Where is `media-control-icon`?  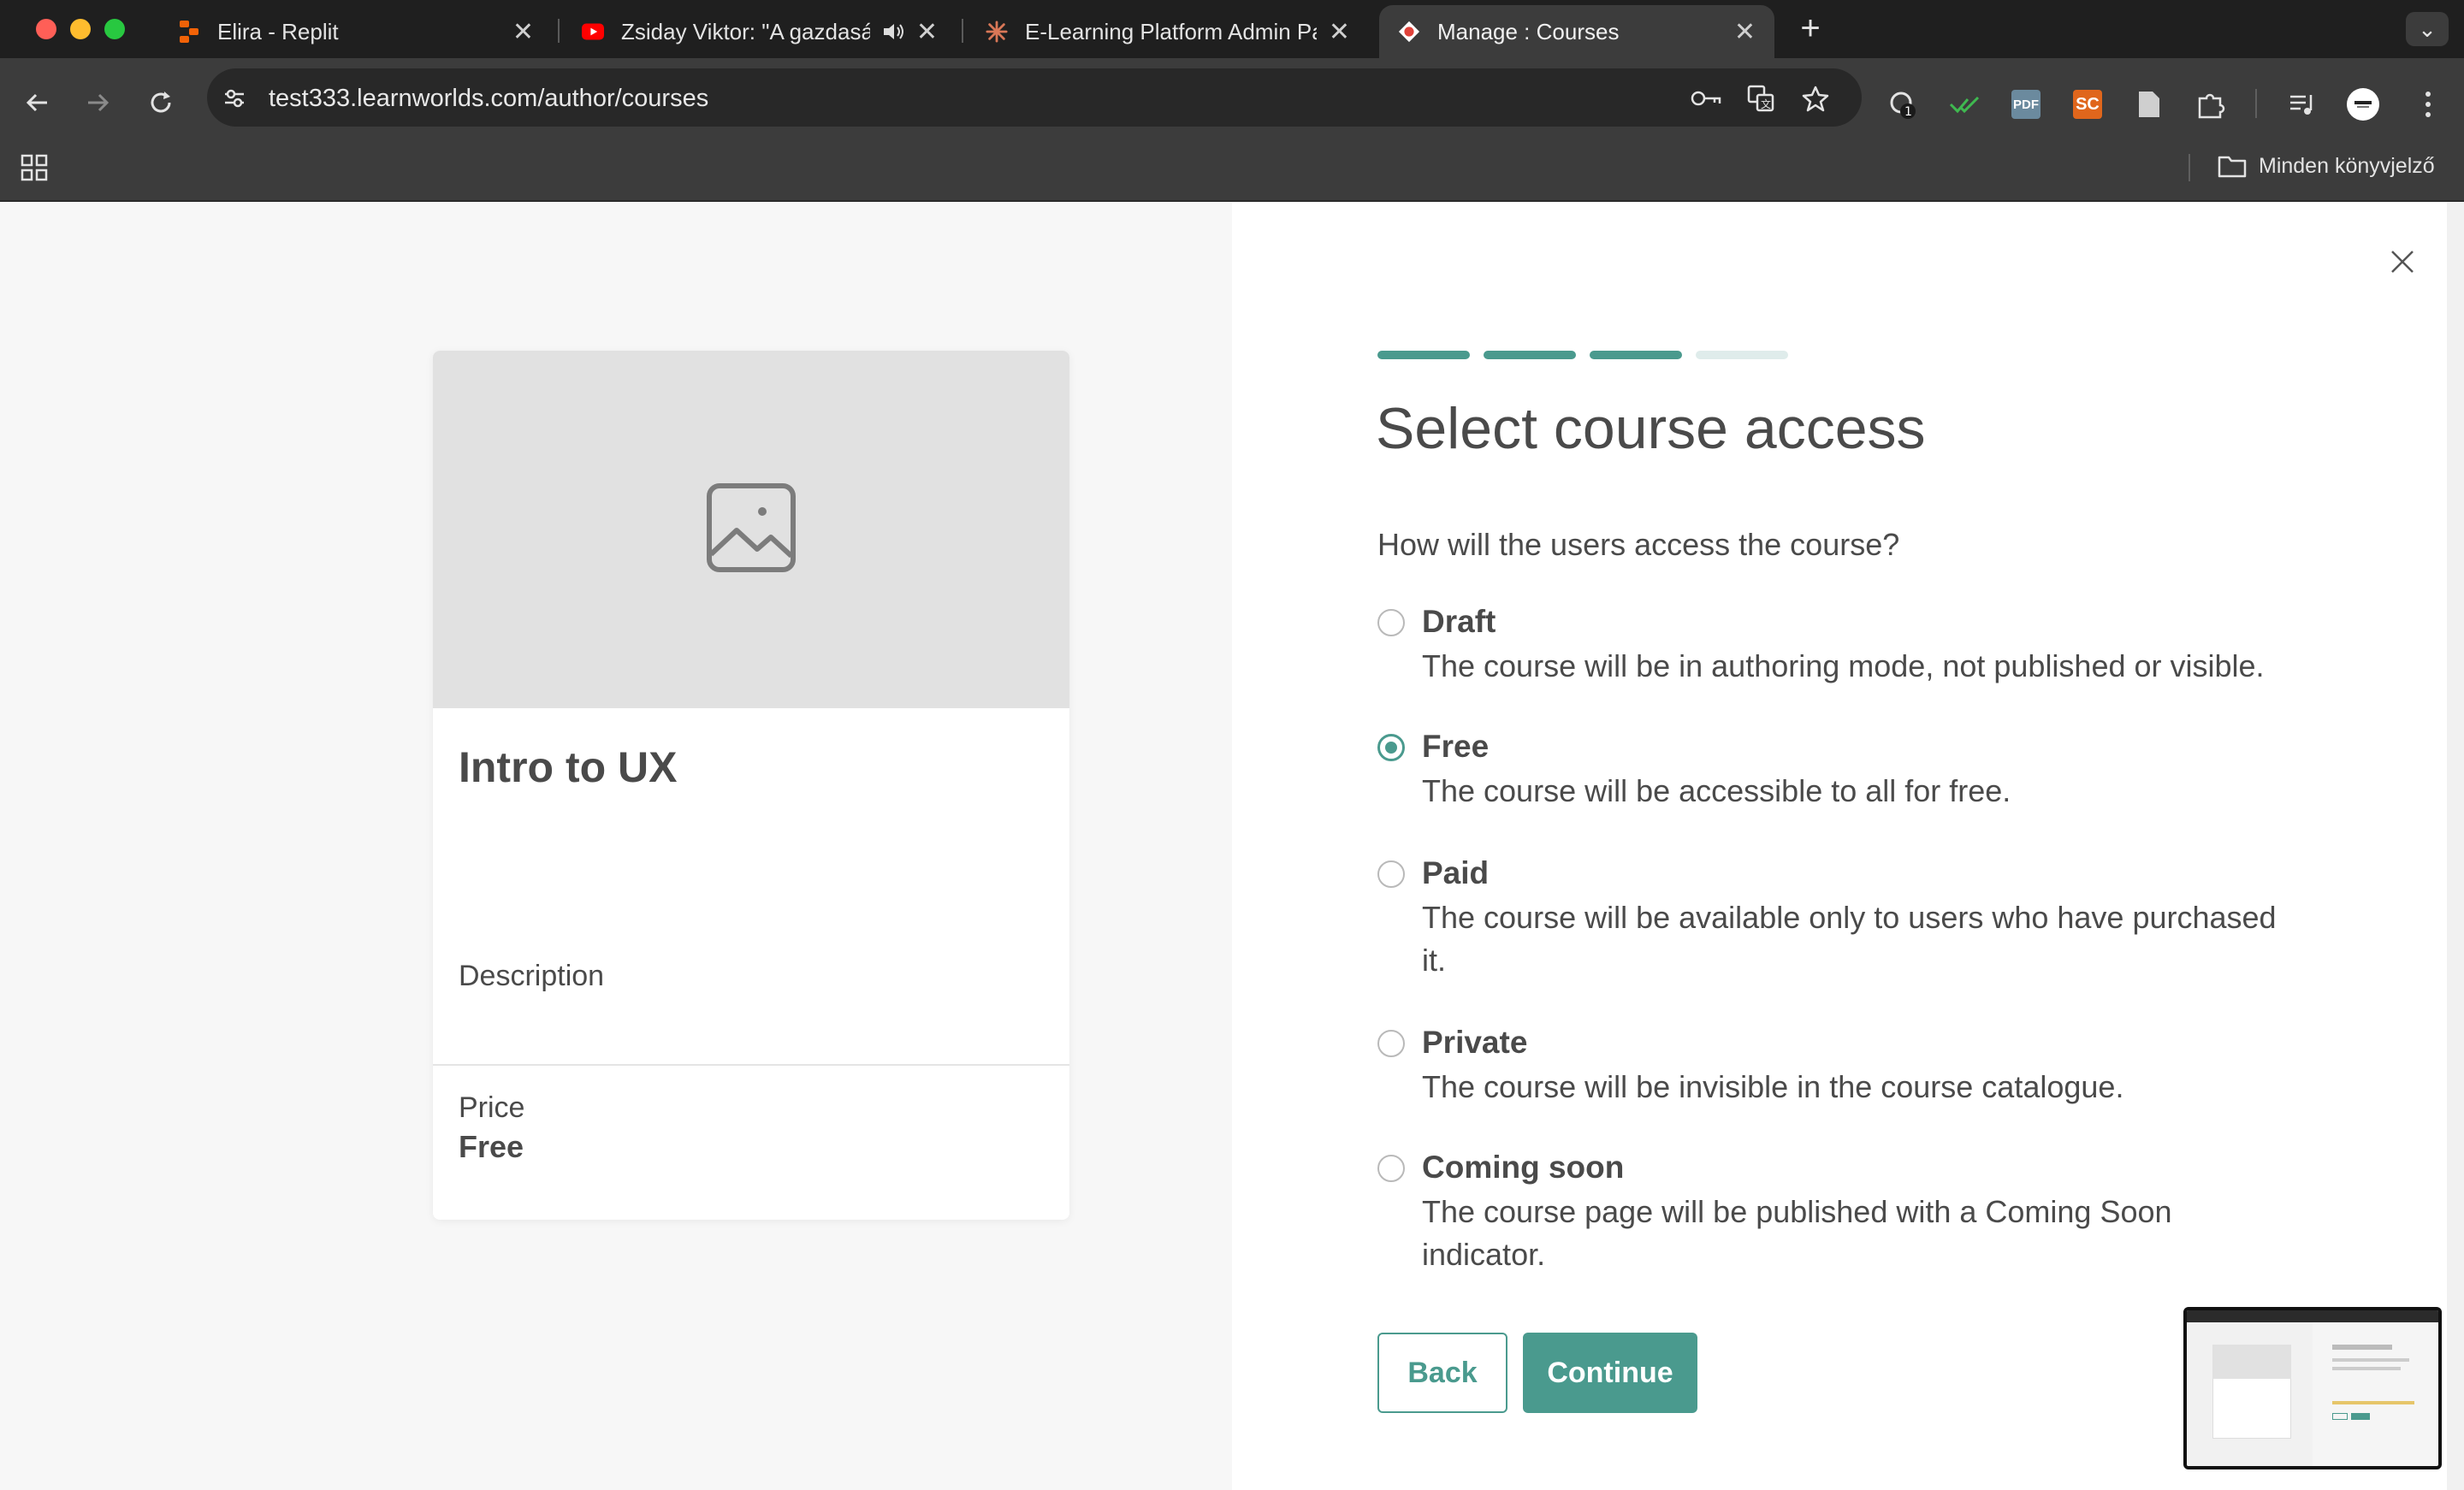
media-control-icon is located at coordinates (2303, 104).